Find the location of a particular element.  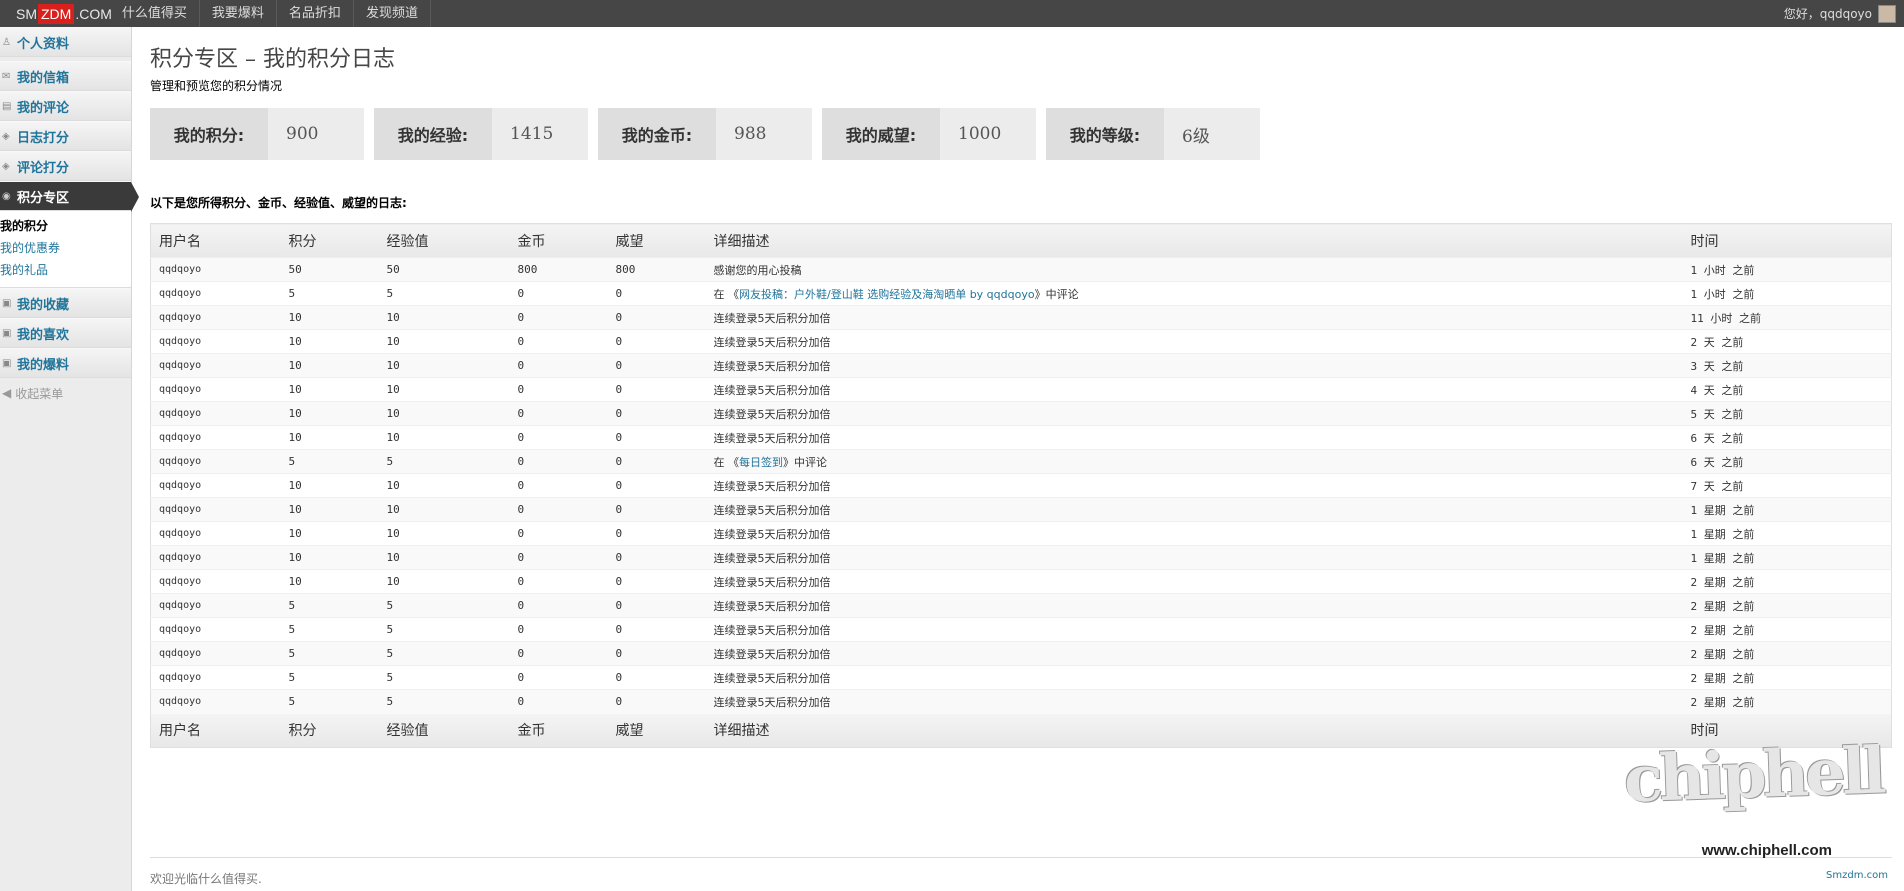

col-header-username: 用户名 is located at coordinates (215, 240).